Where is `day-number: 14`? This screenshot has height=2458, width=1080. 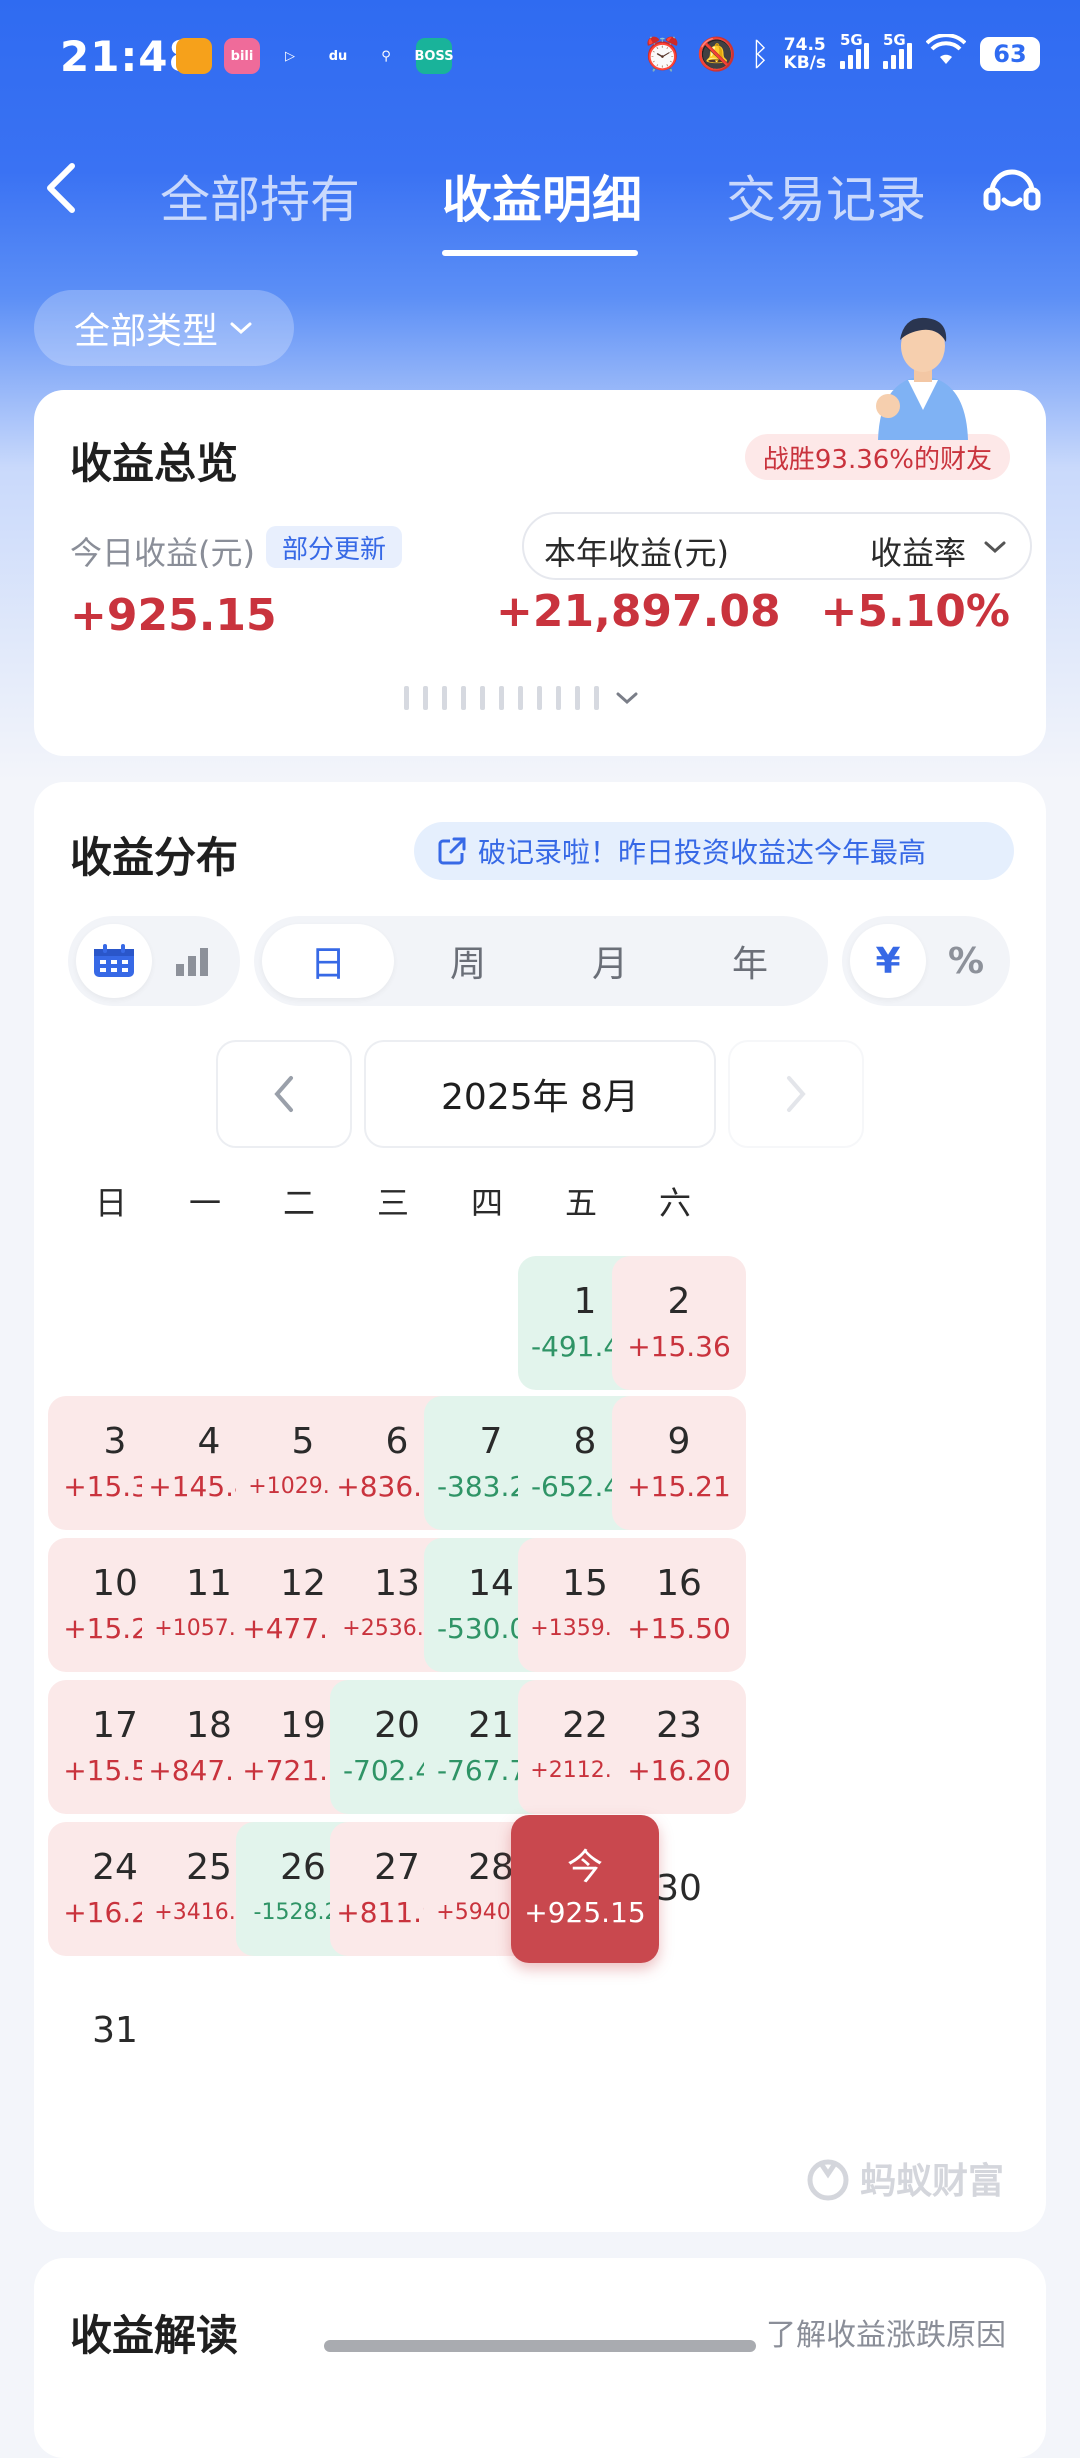 day-number: 14 is located at coordinates (491, 1583).